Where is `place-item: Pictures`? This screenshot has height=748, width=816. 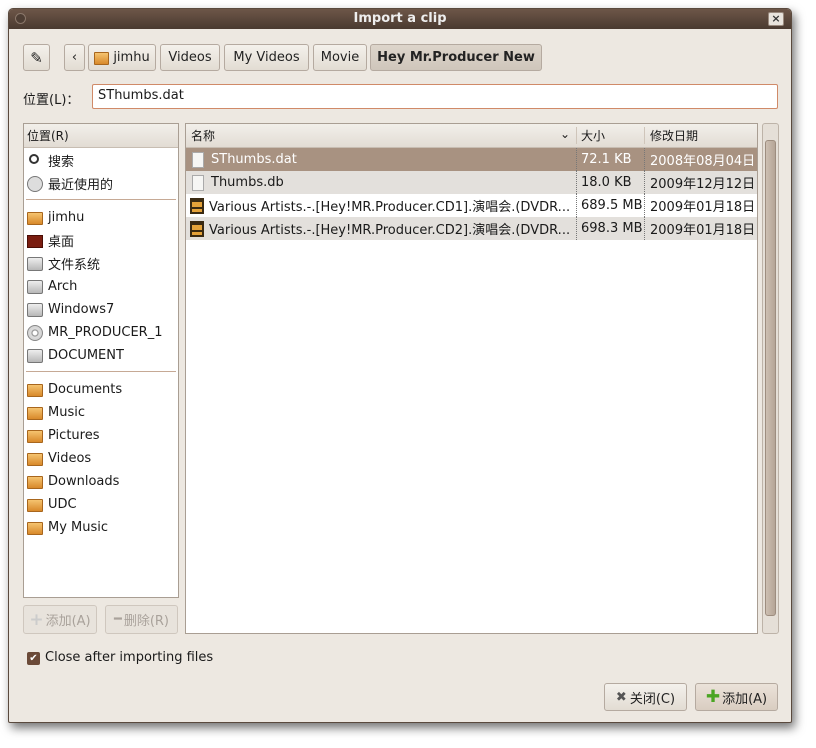
place-item: Pictures is located at coordinates (101, 435).